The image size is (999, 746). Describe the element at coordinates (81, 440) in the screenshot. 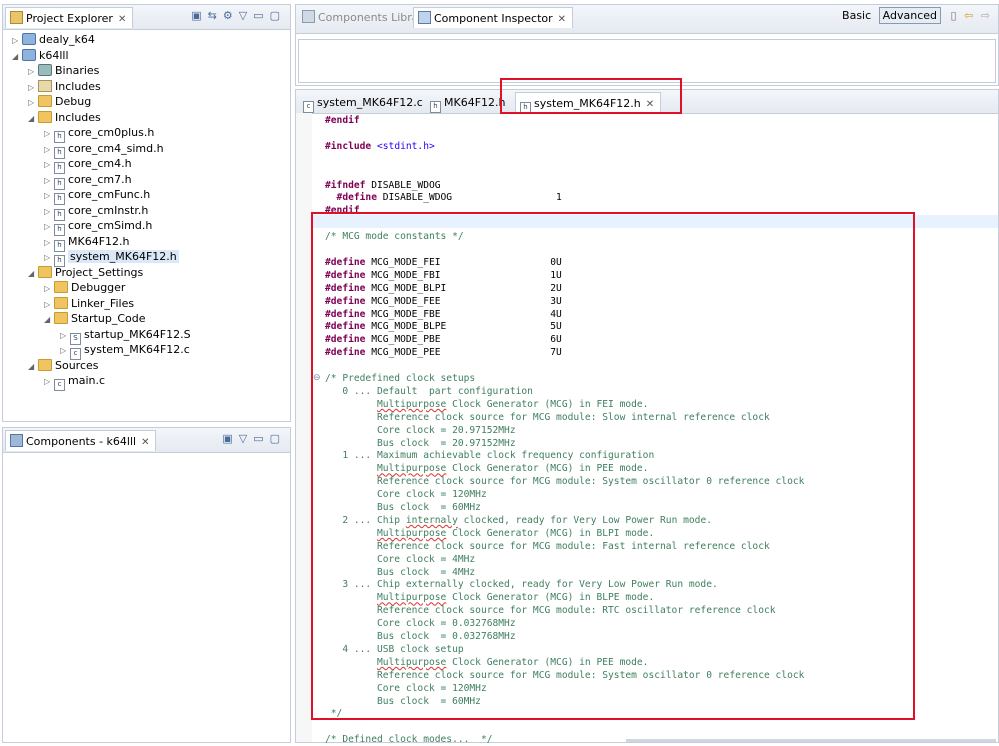

I see `tab-components: Components - k64lll ✕` at that location.